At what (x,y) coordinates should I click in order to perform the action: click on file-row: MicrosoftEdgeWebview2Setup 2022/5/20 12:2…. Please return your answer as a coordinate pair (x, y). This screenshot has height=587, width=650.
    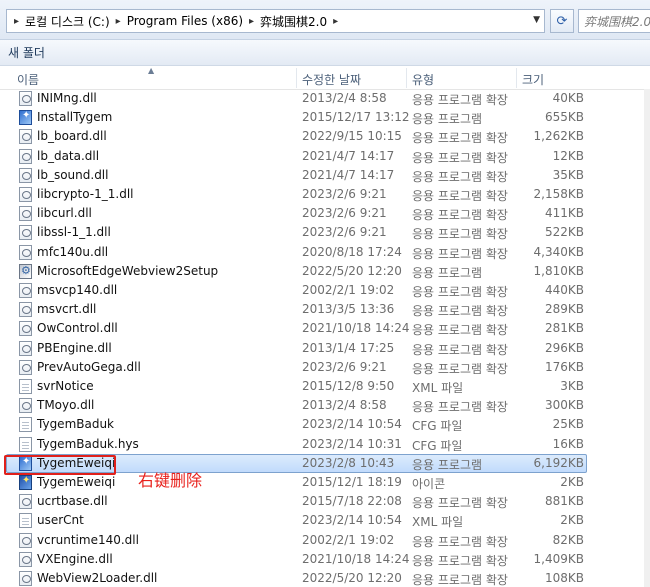
    Looking at the image, I should click on (325, 271).